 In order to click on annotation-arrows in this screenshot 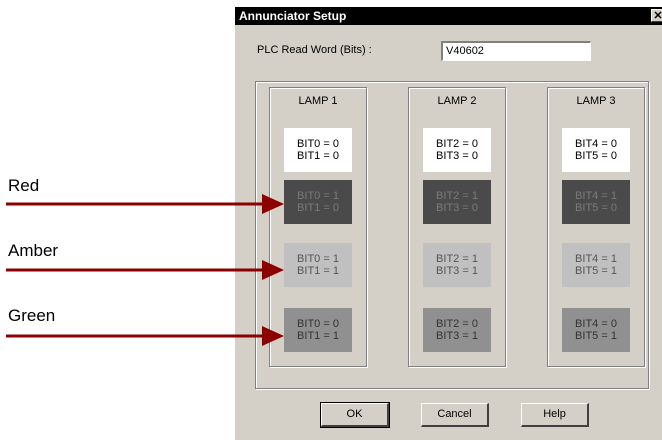, I will do `click(145, 270)`.